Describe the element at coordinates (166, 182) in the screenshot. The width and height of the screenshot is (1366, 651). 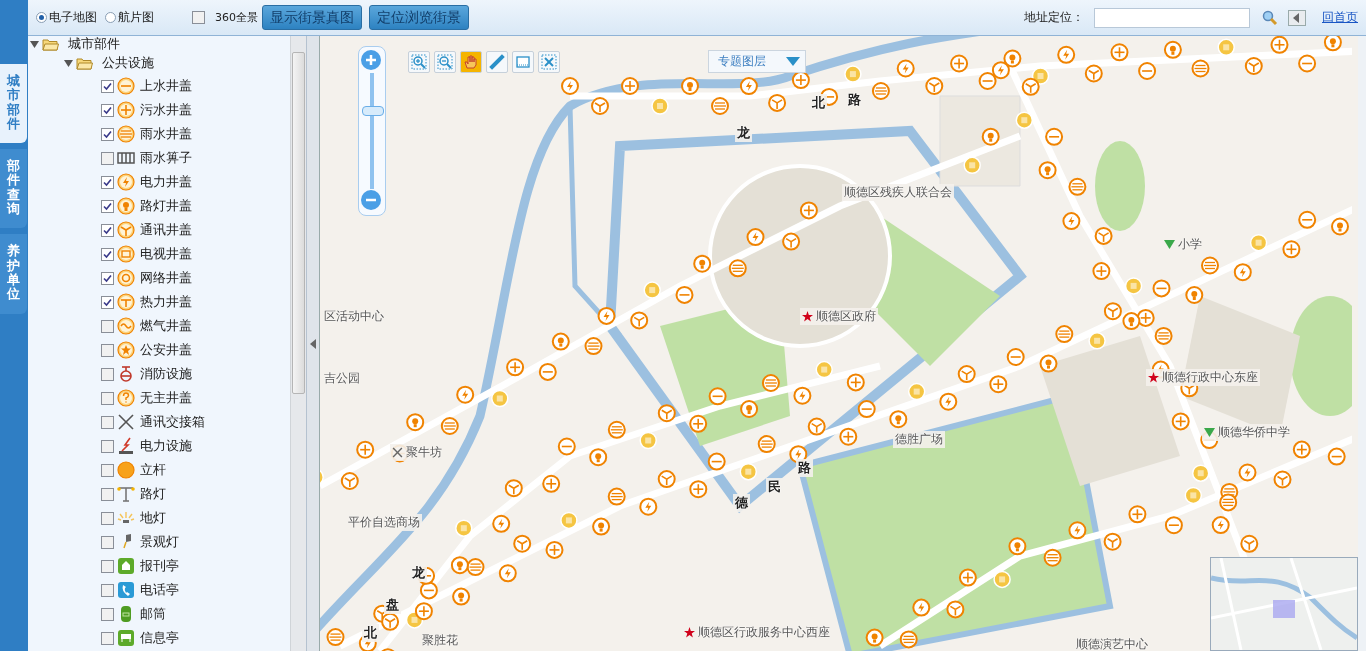
I see `tree-item-label: 电力井盖` at that location.